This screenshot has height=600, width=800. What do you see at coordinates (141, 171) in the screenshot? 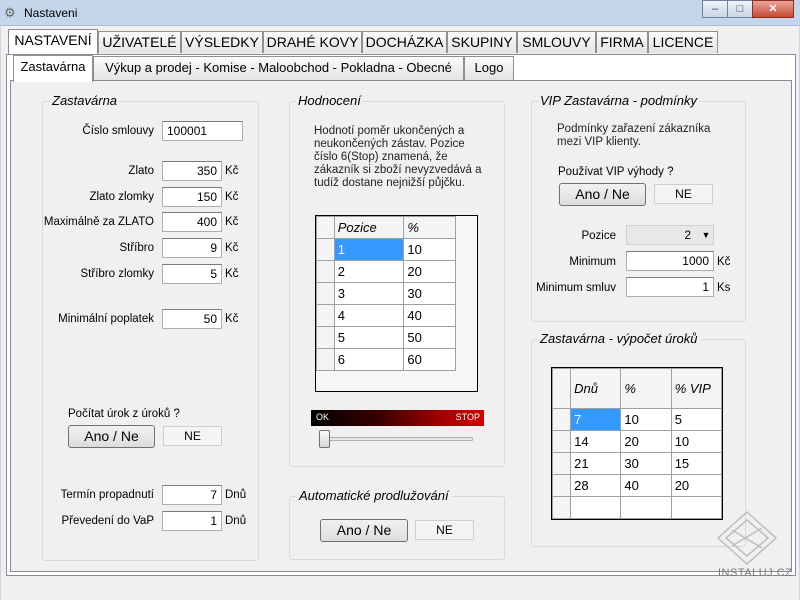
I see `zlato-label: Zlato` at bounding box center [141, 171].